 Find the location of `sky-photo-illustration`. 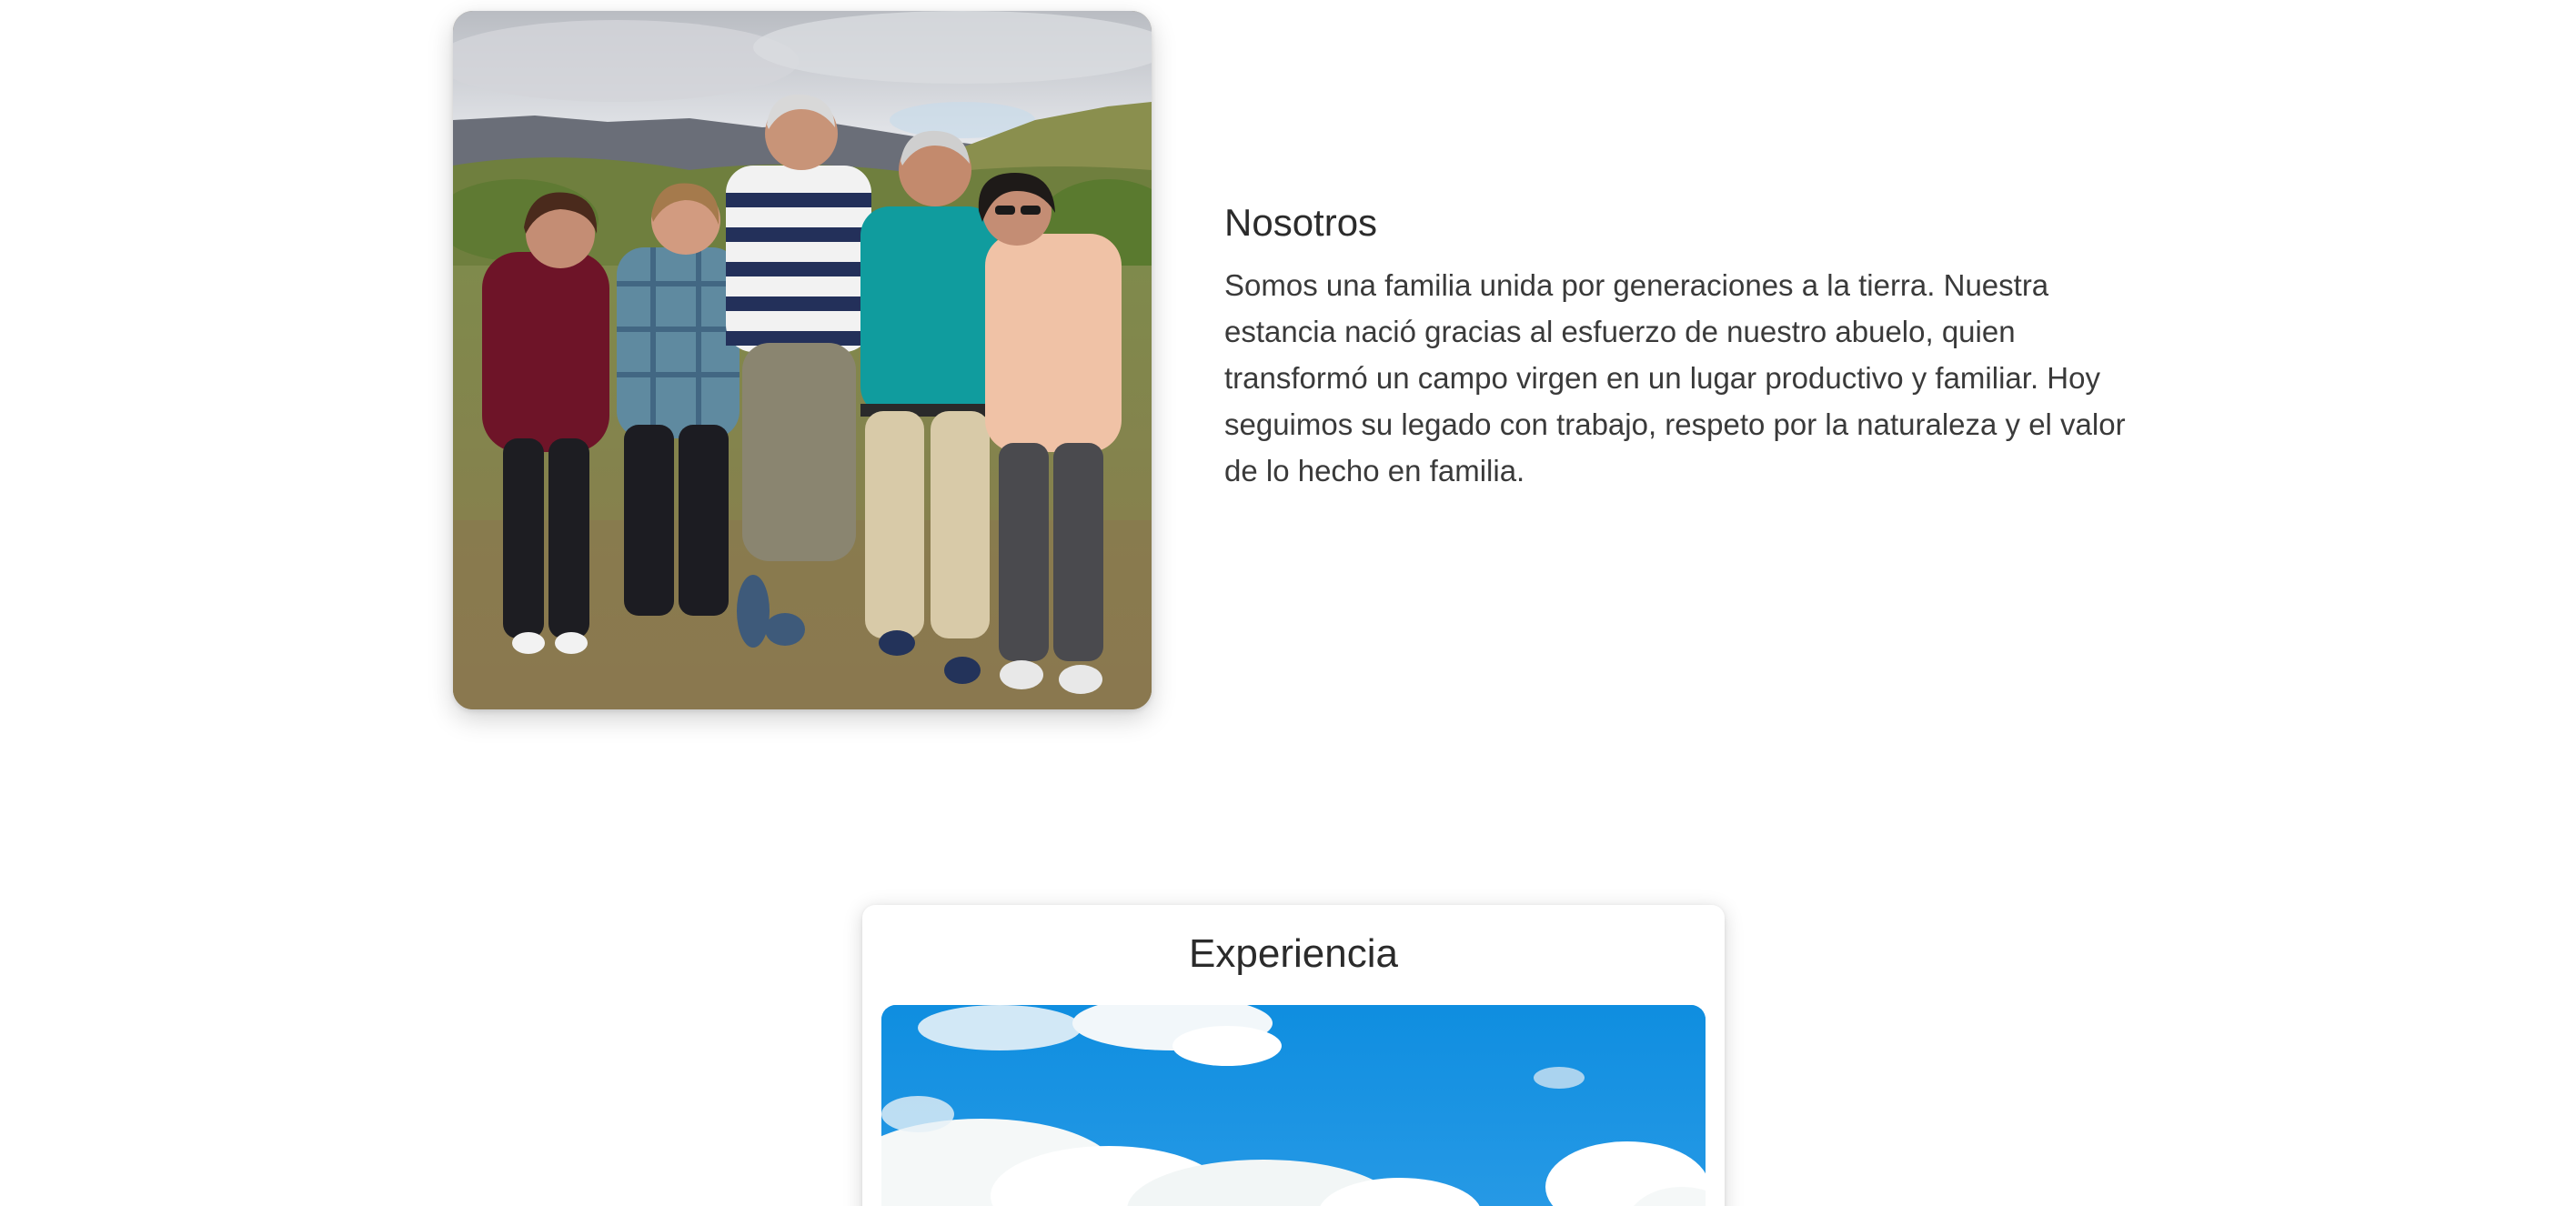

sky-photo-illustration is located at coordinates (1293, 1105).